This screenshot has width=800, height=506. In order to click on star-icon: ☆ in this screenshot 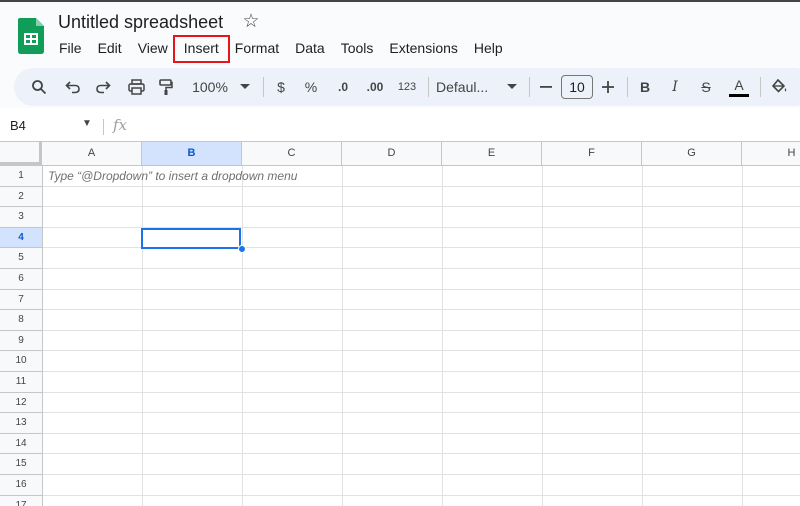, I will do `click(251, 22)`.